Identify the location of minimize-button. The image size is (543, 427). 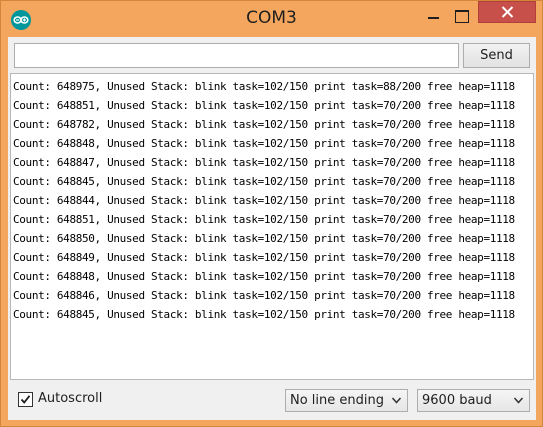
(433, 15).